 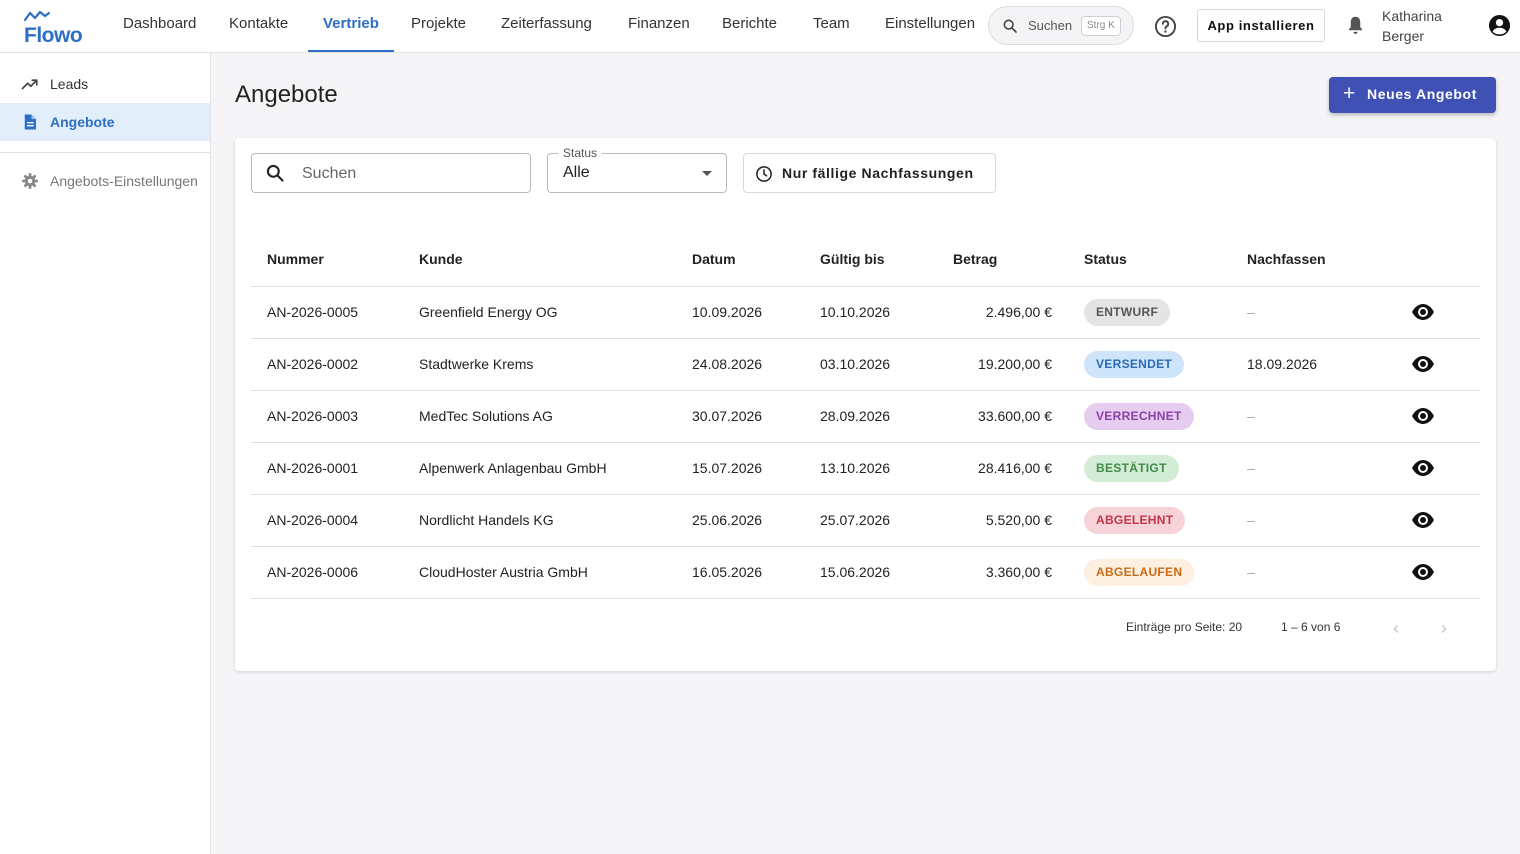 I want to click on tab-finanzen: Finanzen, so click(x=659, y=26).